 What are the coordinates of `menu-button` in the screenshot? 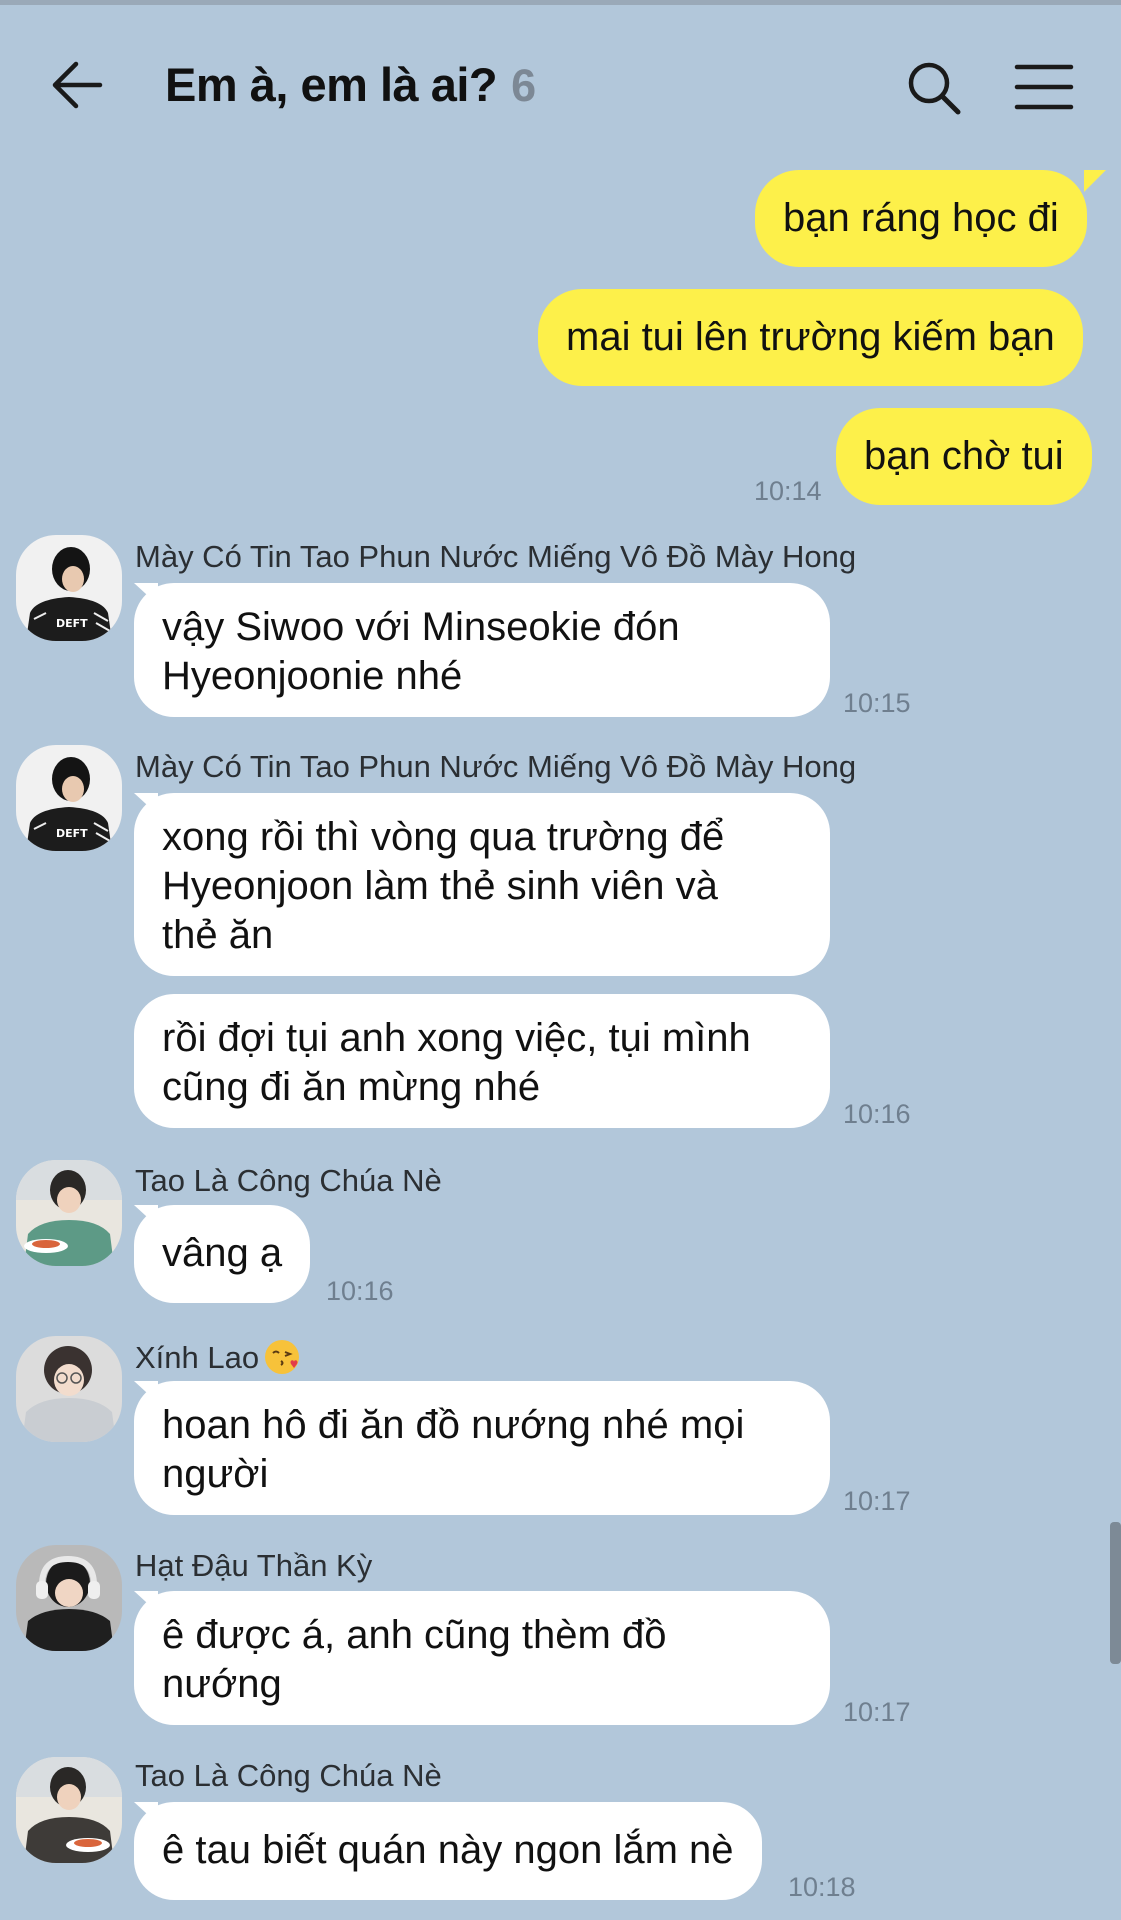 It's located at (1044, 87).